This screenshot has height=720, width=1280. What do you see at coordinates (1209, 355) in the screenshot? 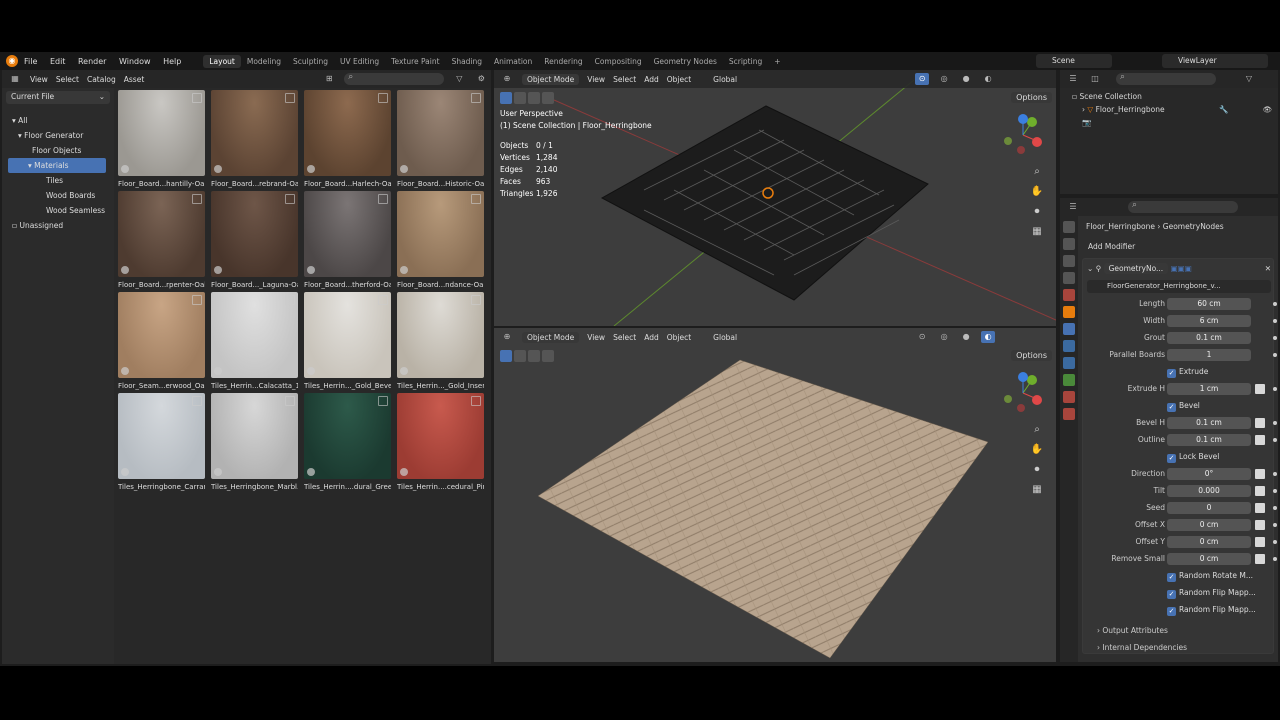
I see `input-value-field: 1` at bounding box center [1209, 355].